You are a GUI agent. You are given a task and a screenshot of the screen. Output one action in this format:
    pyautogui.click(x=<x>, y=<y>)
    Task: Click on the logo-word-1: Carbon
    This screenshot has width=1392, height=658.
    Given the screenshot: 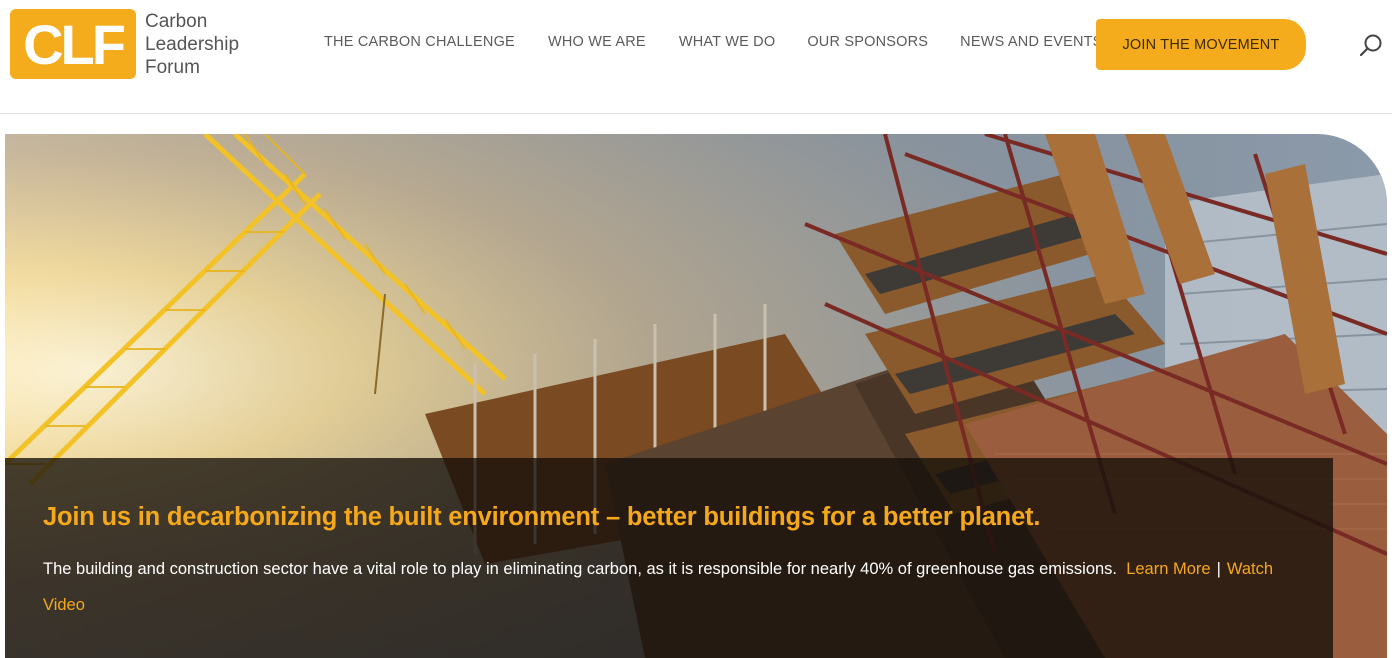 What is the action you would take?
    pyautogui.click(x=176, y=21)
    